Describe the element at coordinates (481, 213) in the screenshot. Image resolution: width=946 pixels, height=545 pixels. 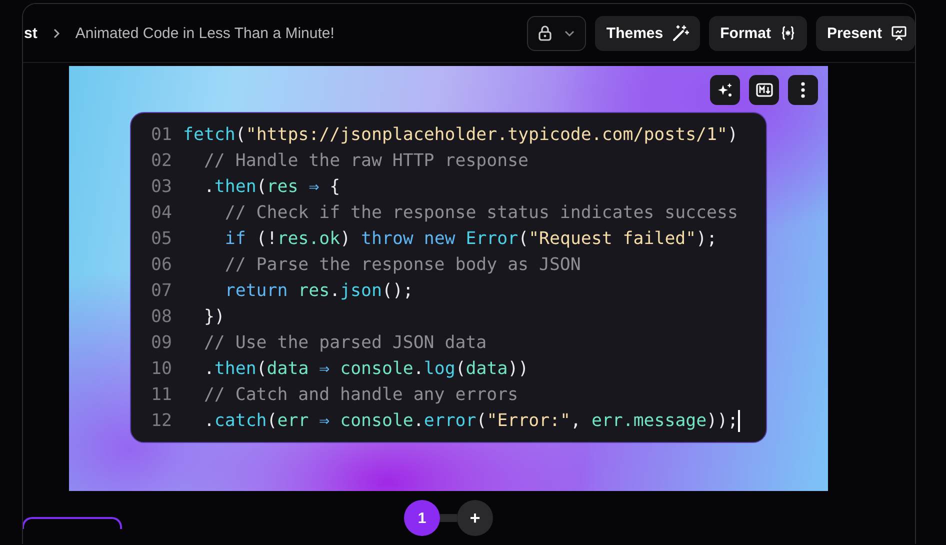
I see `code-line: // Check if the response status indicates success` at that location.